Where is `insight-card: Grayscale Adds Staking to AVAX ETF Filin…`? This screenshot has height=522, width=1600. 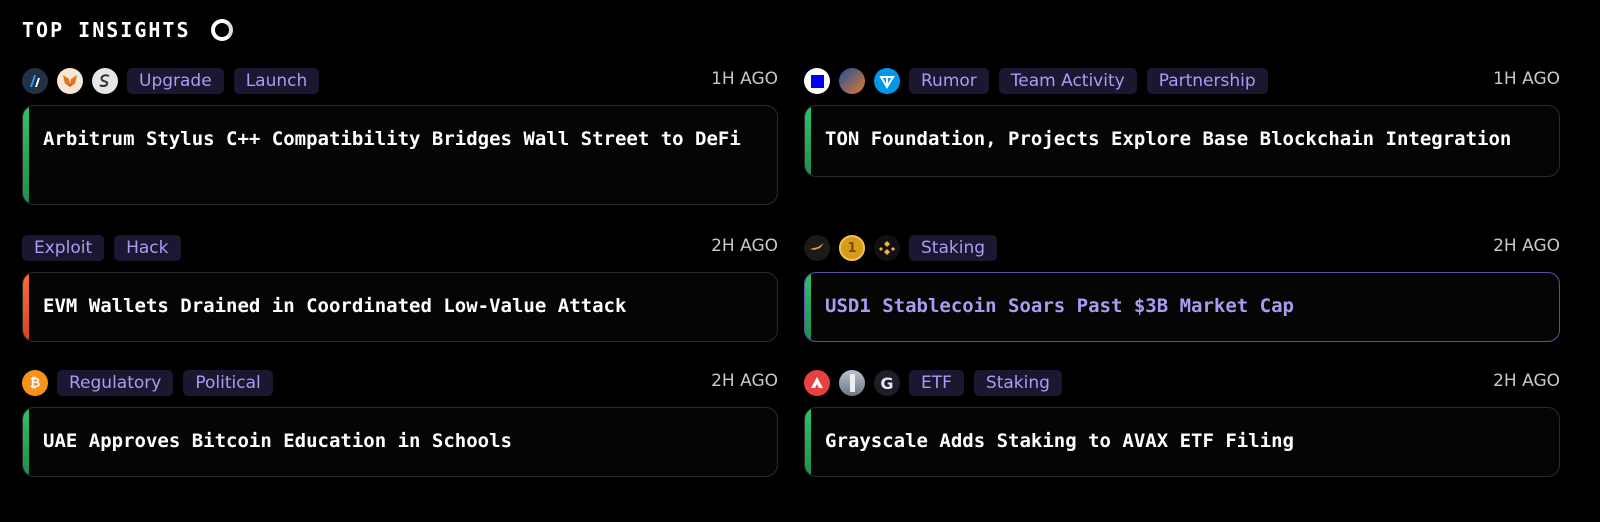 insight-card: Grayscale Adds Staking to AVAX ETF Filin… is located at coordinates (1182, 442).